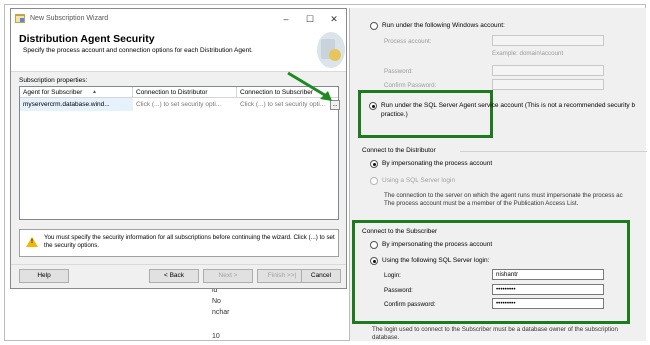 Image resolution: width=650 pixels, height=345 pixels. I want to click on sub-impersonate-radio, so click(374, 245).